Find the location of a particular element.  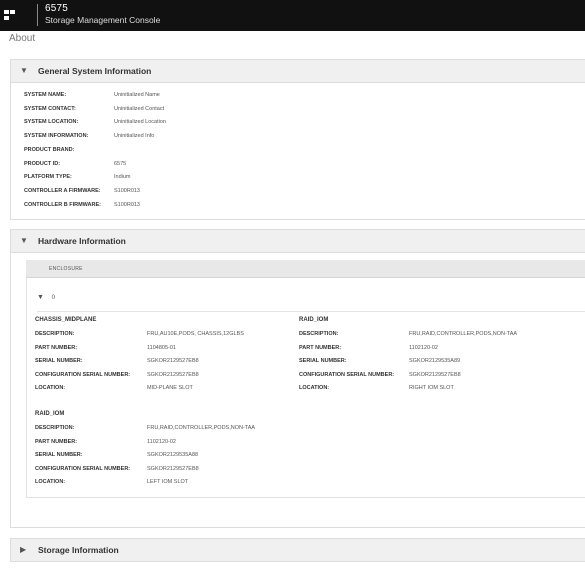

info-label: CONTROLLER B FIRMWARE: is located at coordinates (62, 204).